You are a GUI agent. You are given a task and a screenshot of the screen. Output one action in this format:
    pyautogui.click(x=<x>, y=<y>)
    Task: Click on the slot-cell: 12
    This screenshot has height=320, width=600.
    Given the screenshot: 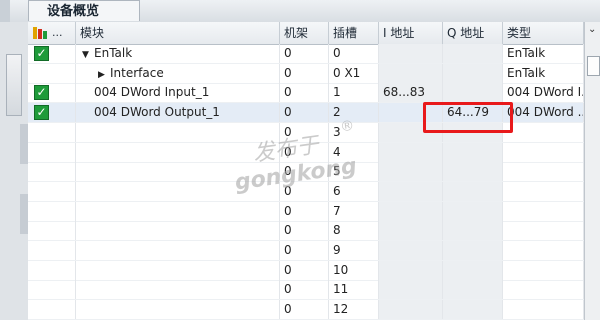 What is the action you would take?
    pyautogui.click(x=354, y=310)
    